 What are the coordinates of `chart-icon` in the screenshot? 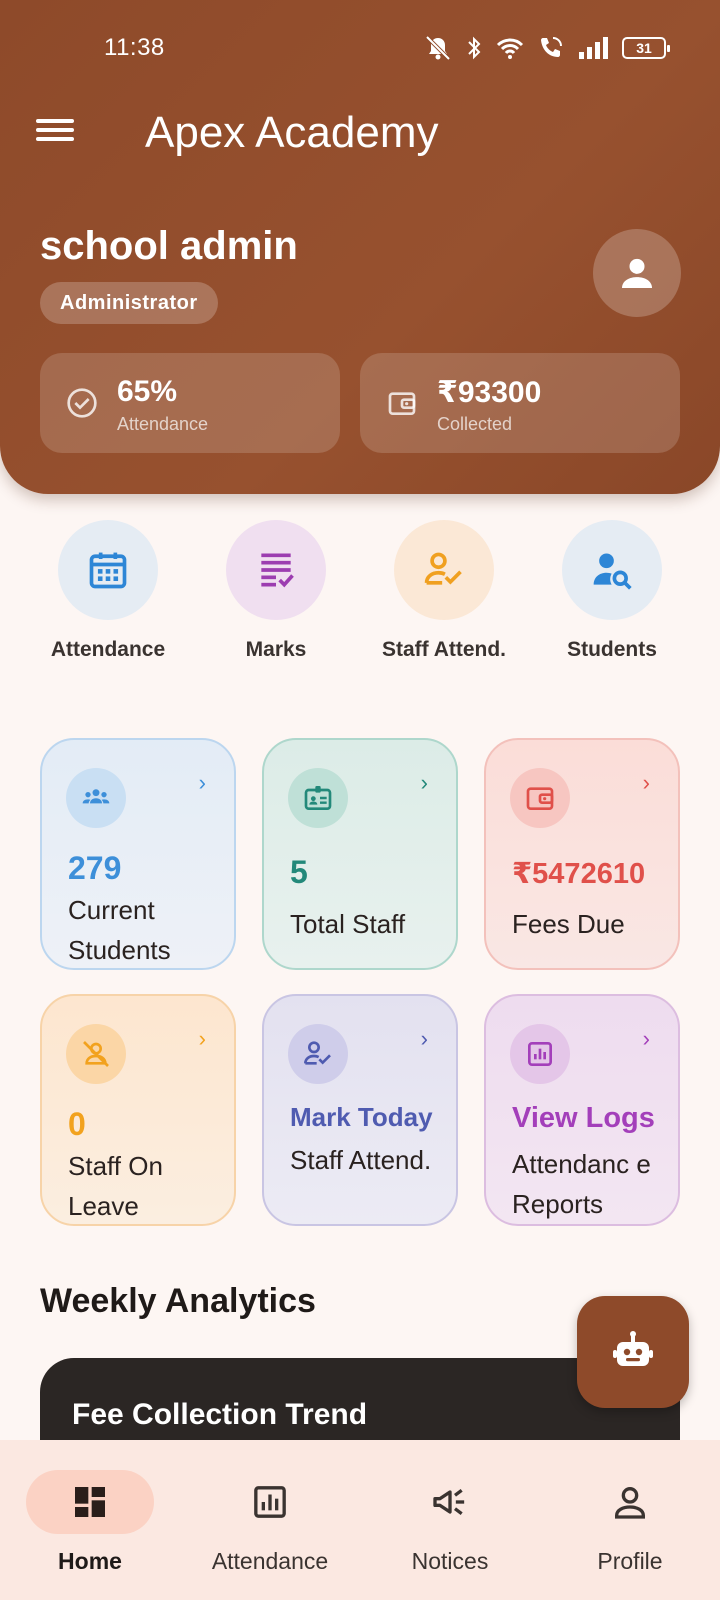 It's located at (540, 1054).